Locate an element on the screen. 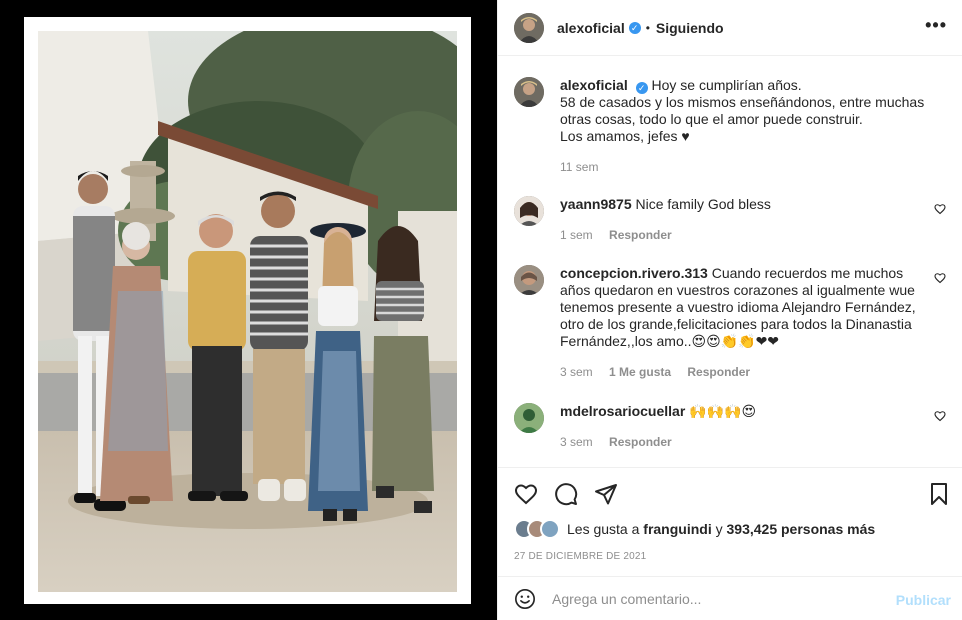 Image resolution: width=962 pixels, height=620 pixels. comment-time: 1 sem is located at coordinates (576, 235).